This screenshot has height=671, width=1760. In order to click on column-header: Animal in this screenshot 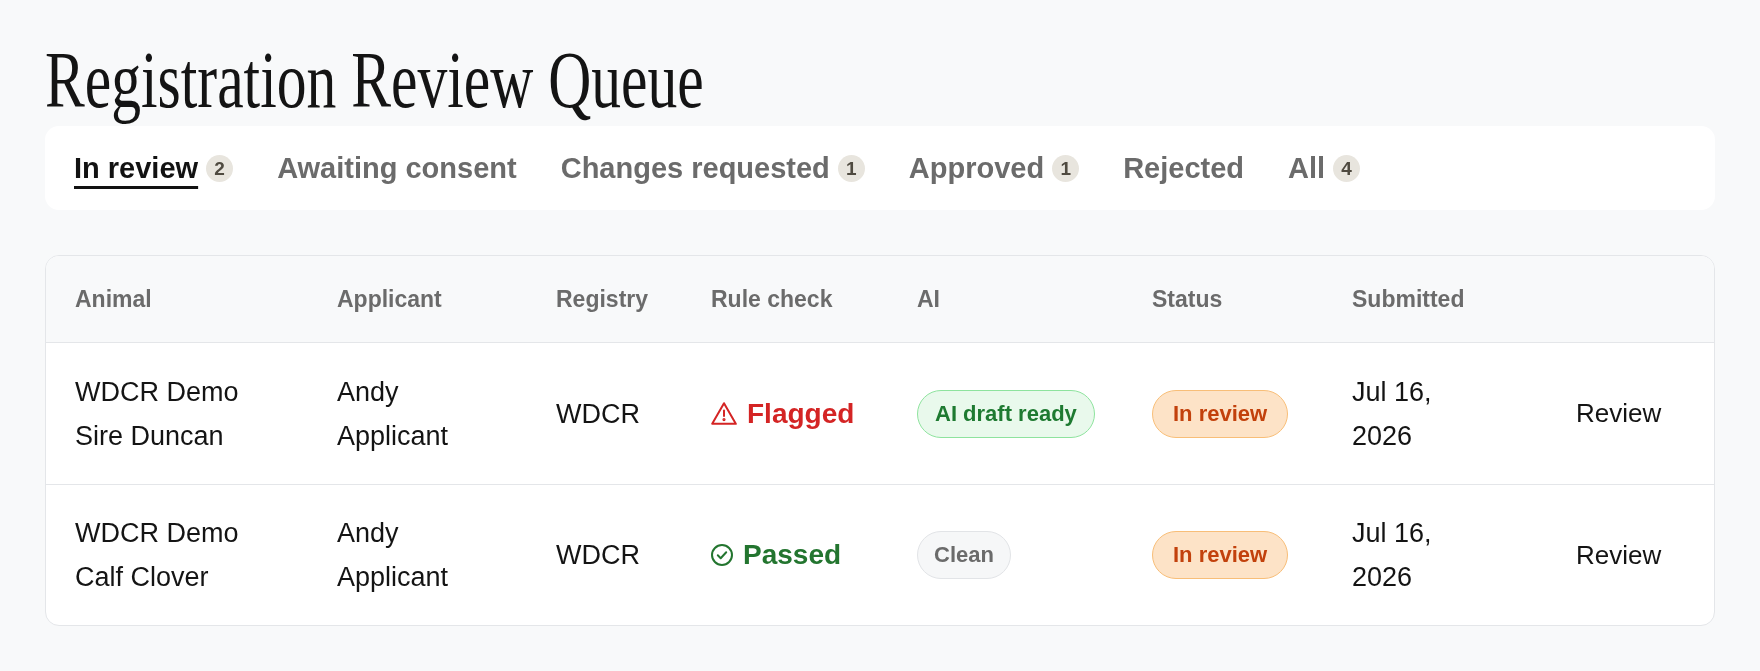, I will do `click(113, 299)`.